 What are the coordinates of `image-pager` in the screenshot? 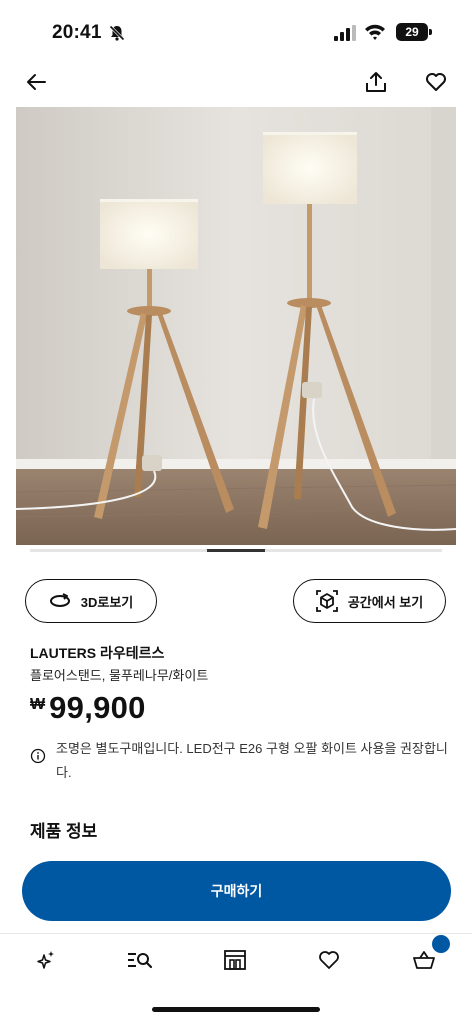 It's located at (236, 550).